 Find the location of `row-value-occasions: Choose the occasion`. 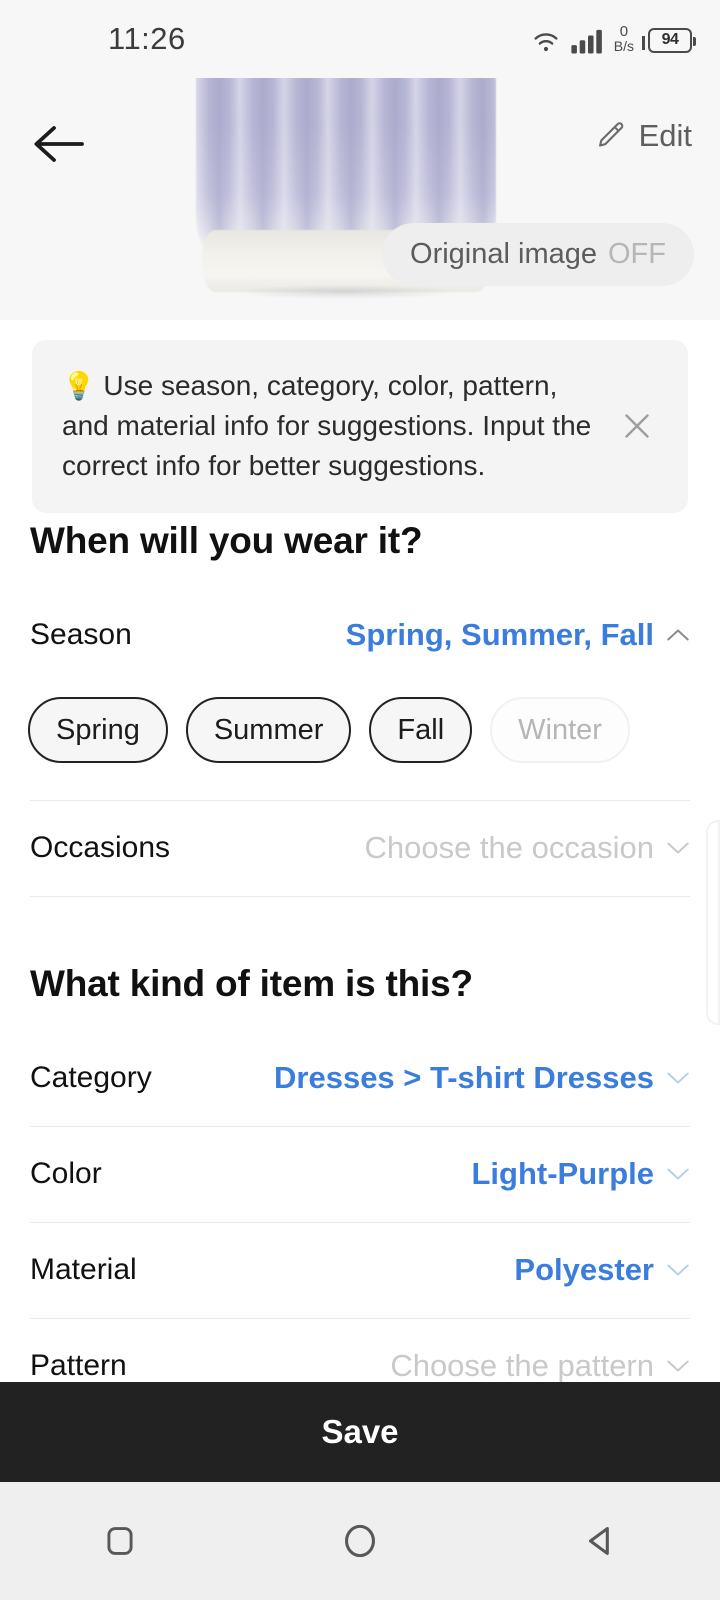

row-value-occasions: Choose the occasion is located at coordinates (527, 848).